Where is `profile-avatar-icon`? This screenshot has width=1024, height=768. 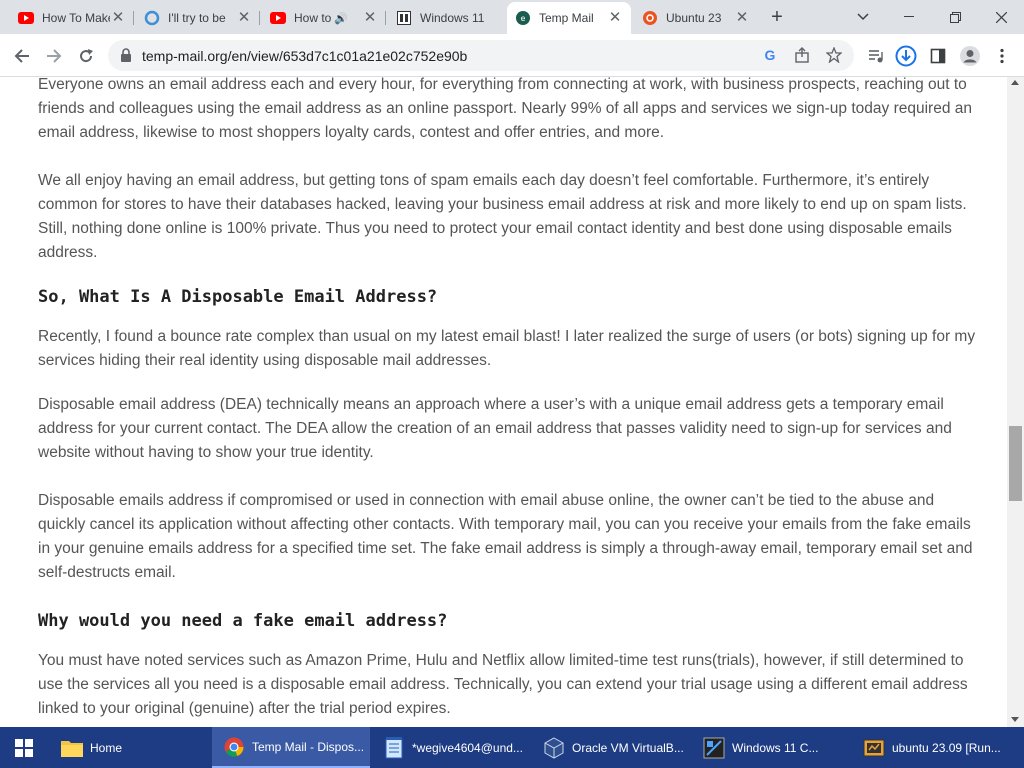
profile-avatar-icon is located at coordinates (970, 56).